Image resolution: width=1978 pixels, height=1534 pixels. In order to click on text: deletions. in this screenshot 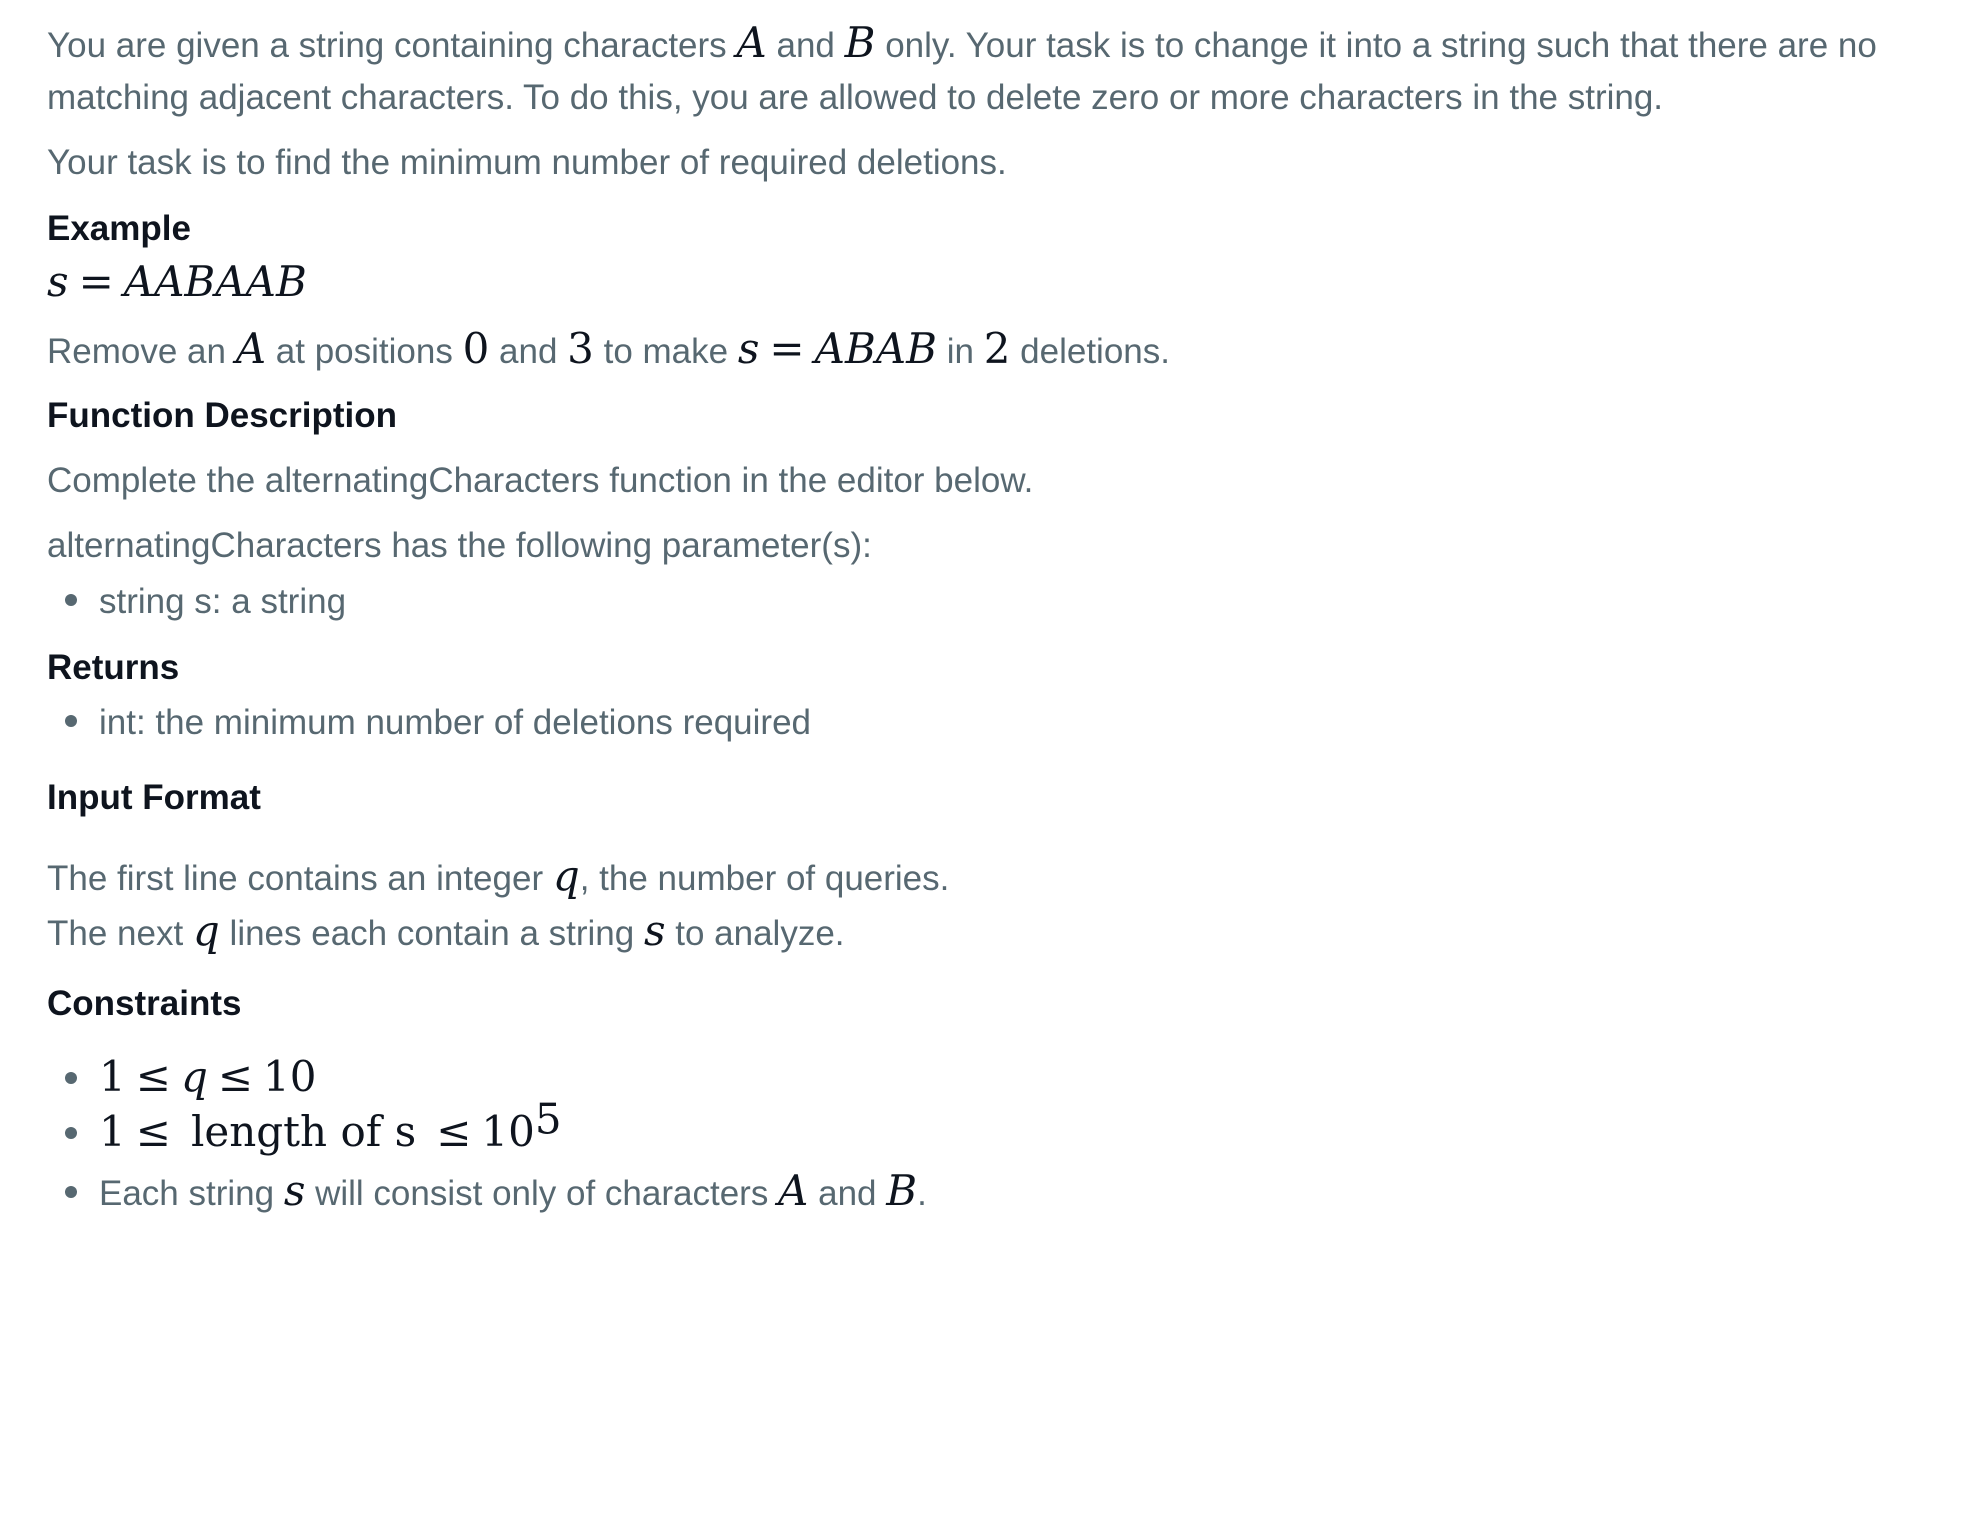, I will do `click(1090, 351)`.